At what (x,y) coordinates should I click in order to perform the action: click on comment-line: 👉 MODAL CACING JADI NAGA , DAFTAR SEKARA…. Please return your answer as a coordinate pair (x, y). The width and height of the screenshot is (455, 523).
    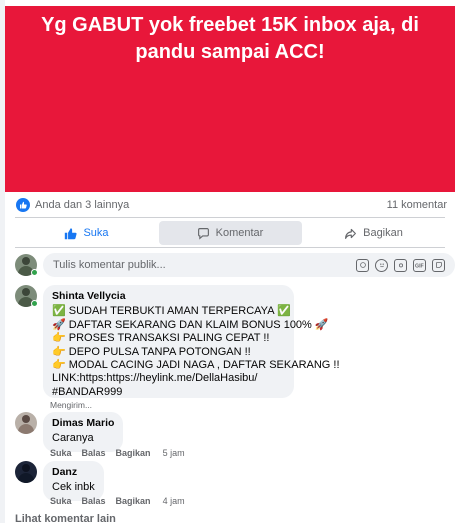
    Looking at the image, I should click on (196, 365).